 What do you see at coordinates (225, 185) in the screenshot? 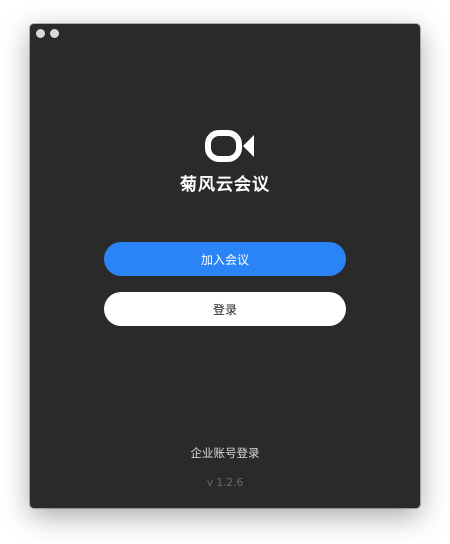
I see `app-title: 菊风云会议` at bounding box center [225, 185].